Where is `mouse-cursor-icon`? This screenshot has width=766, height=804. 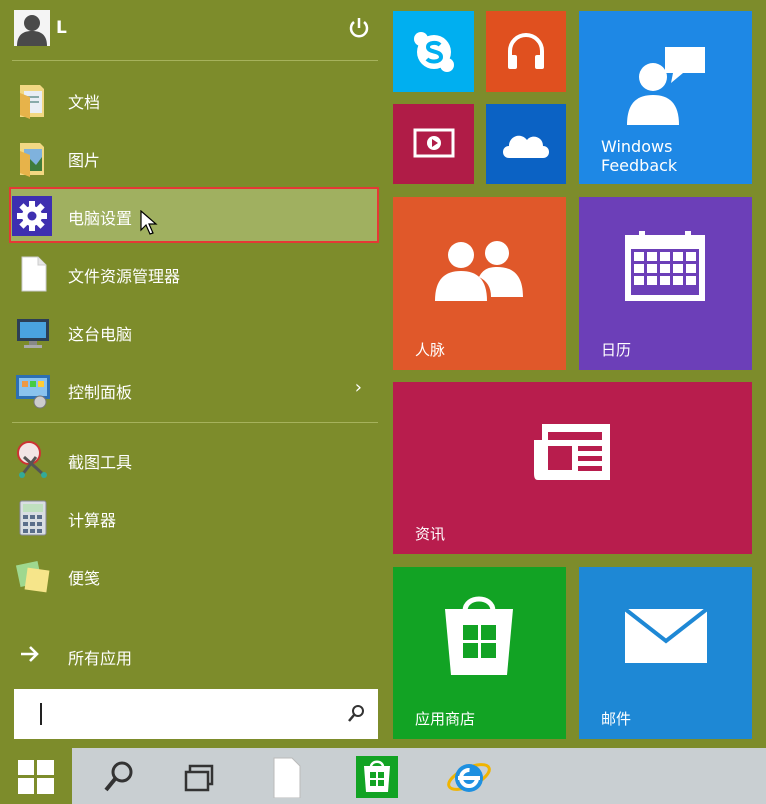 mouse-cursor-icon is located at coordinates (149, 224).